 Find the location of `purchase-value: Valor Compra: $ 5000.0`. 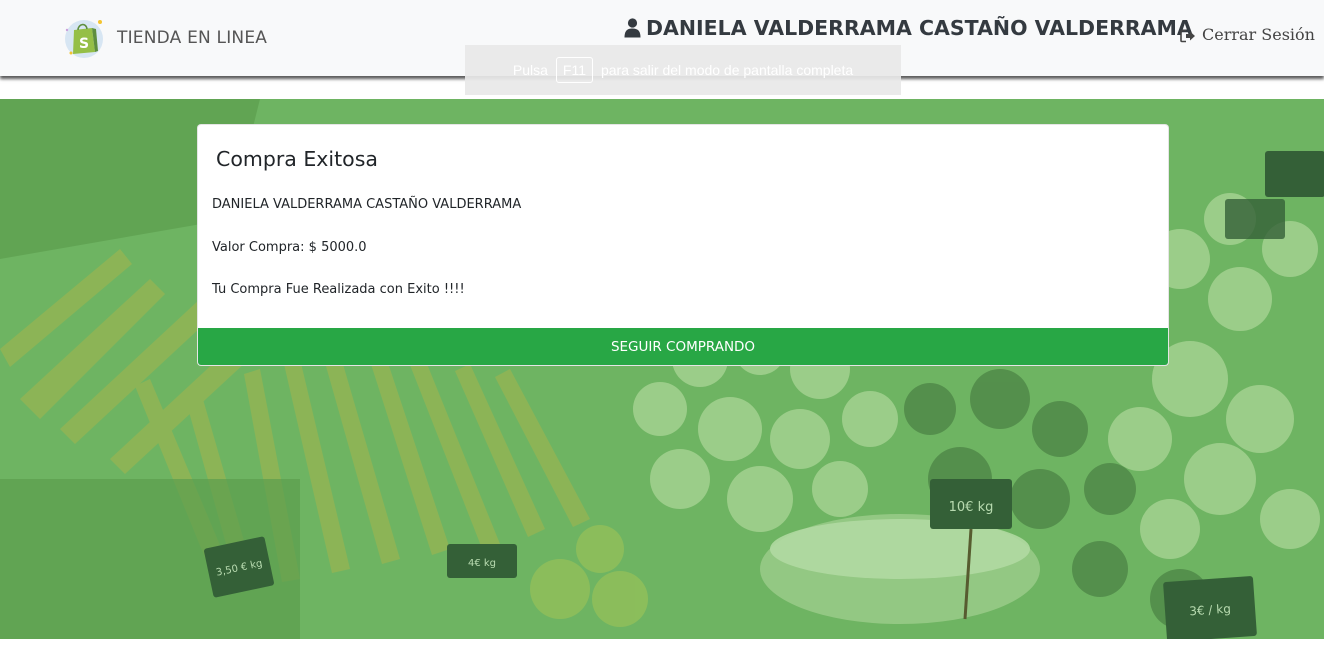

purchase-value: Valor Compra: $ 5000.0 is located at coordinates (289, 247).